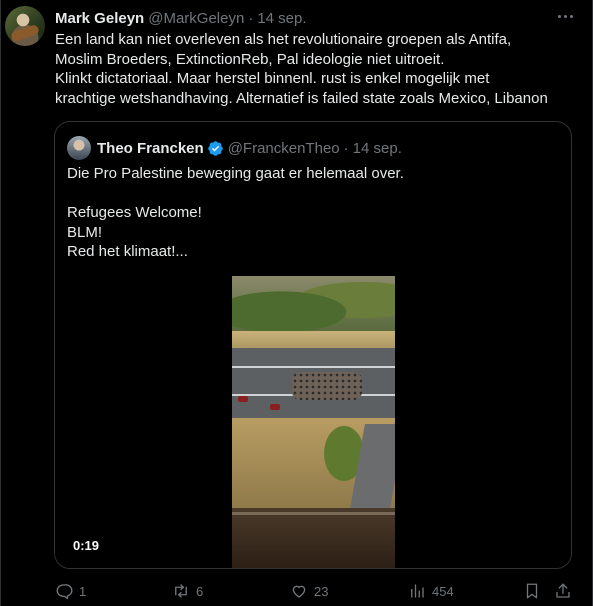  I want to click on quote-author-handle: @FranckenTheo, so click(283, 148).